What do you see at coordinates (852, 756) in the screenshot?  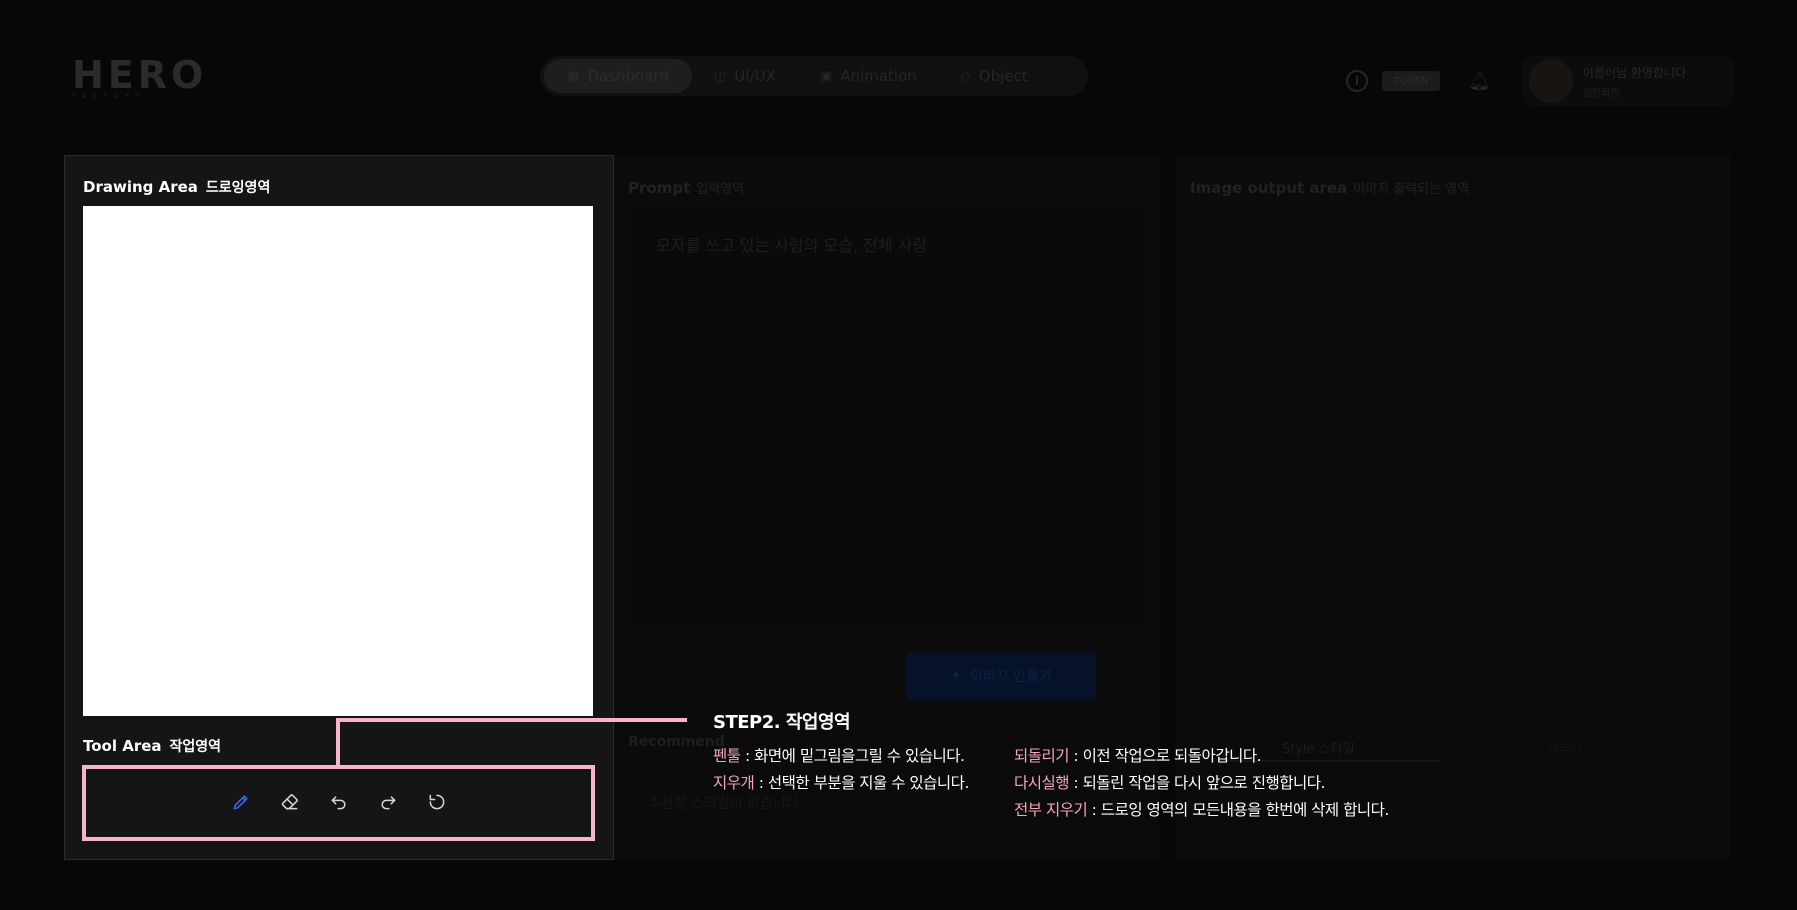 I see `desc-text: : 화면에 밑그림을그릴 수 있습니다.` at bounding box center [852, 756].